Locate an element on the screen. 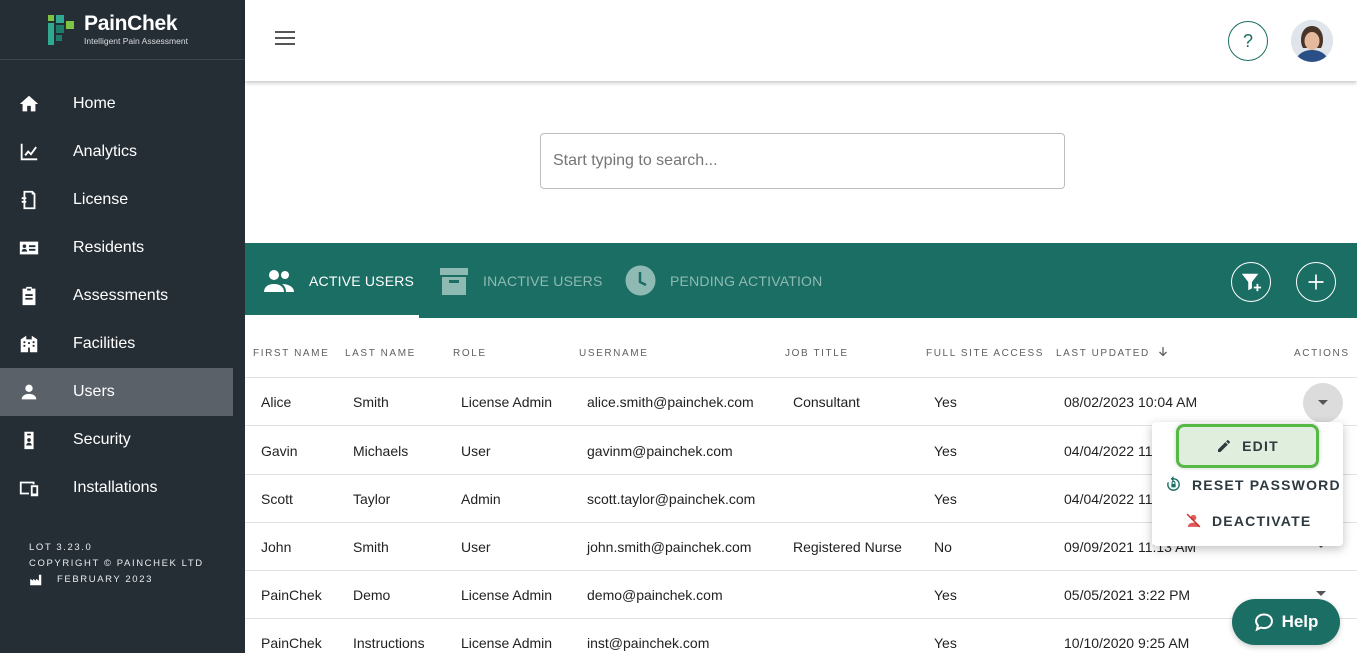 This screenshot has height=653, width=1357. cell-last-name: Smith is located at coordinates (371, 547).